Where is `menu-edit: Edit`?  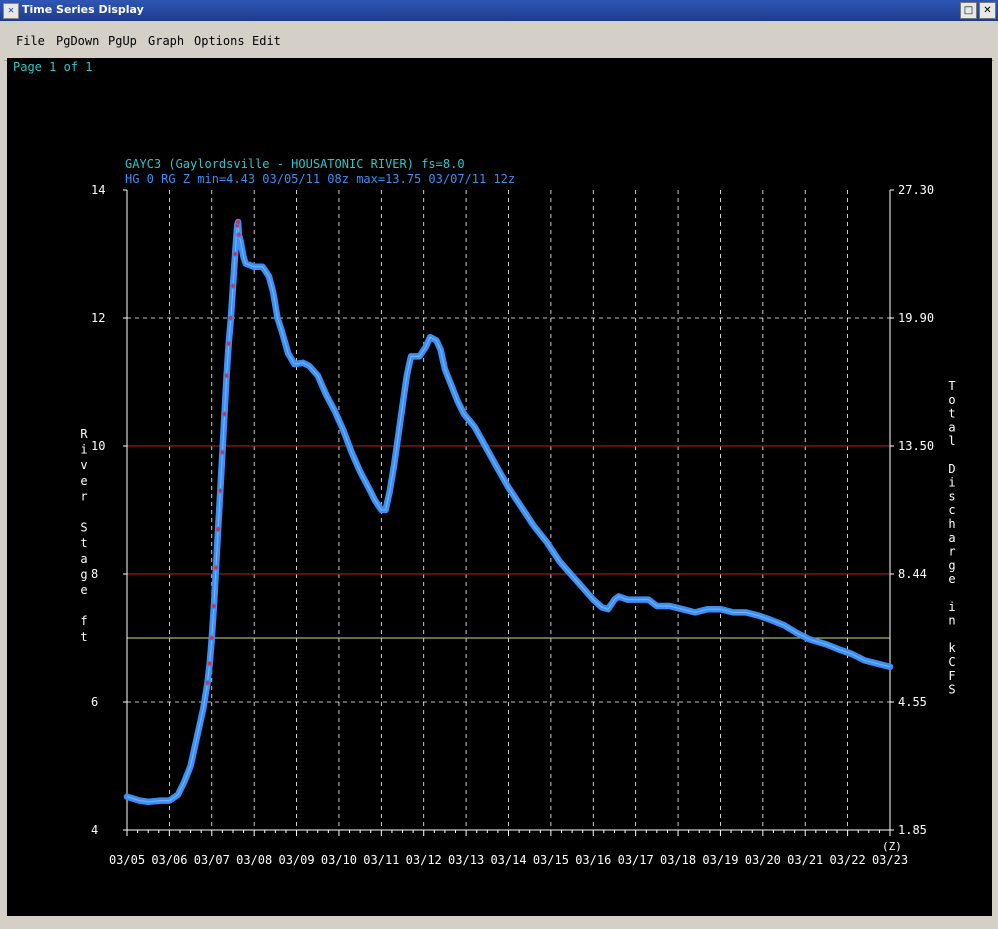 menu-edit: Edit is located at coordinates (266, 41).